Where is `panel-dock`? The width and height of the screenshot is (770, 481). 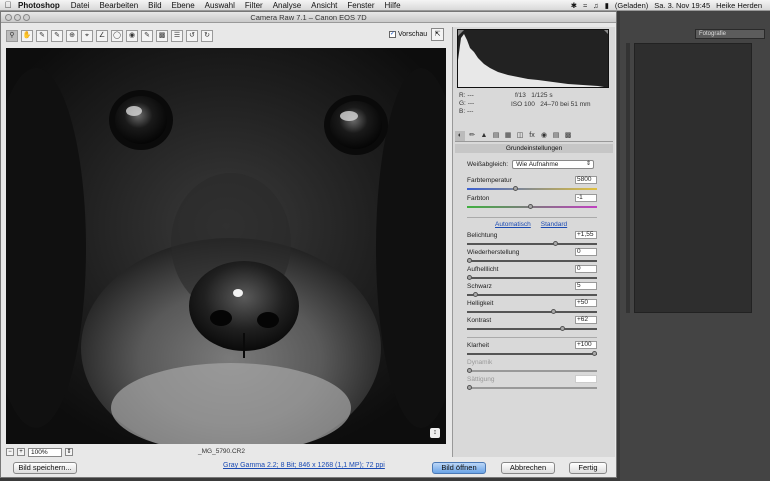
panel-dock is located at coordinates (693, 178).